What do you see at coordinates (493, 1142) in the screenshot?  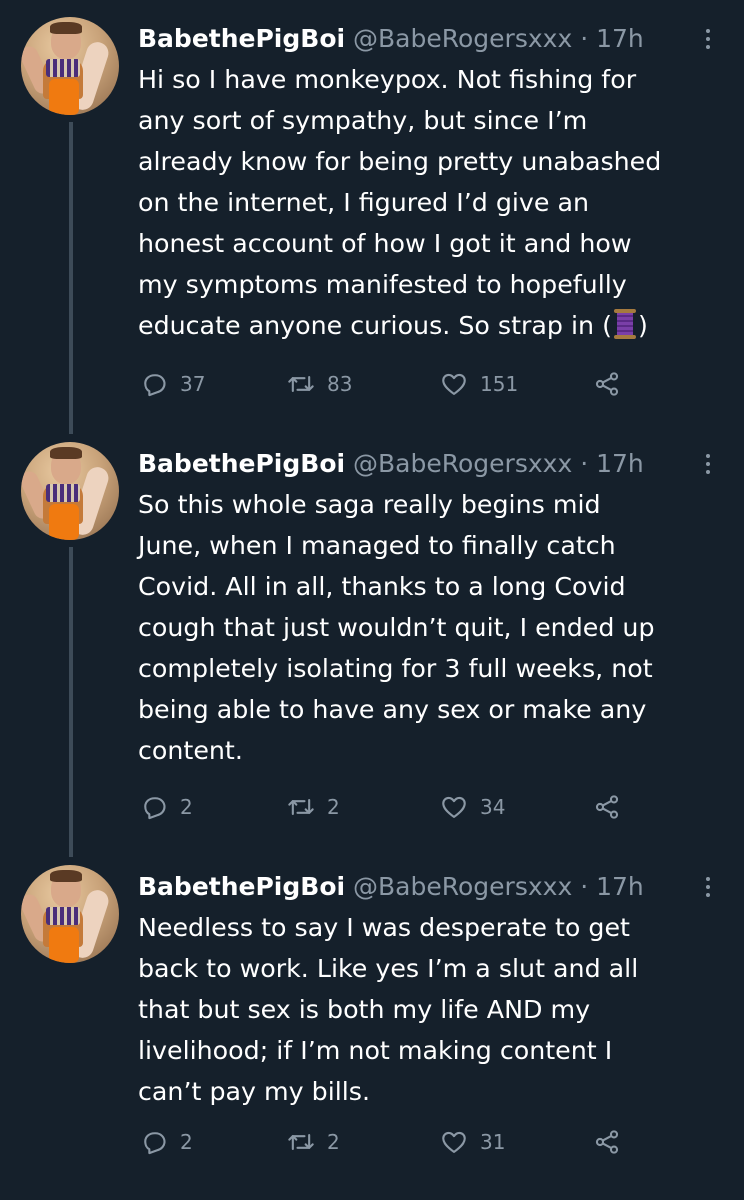 I see `like-count: 31` at bounding box center [493, 1142].